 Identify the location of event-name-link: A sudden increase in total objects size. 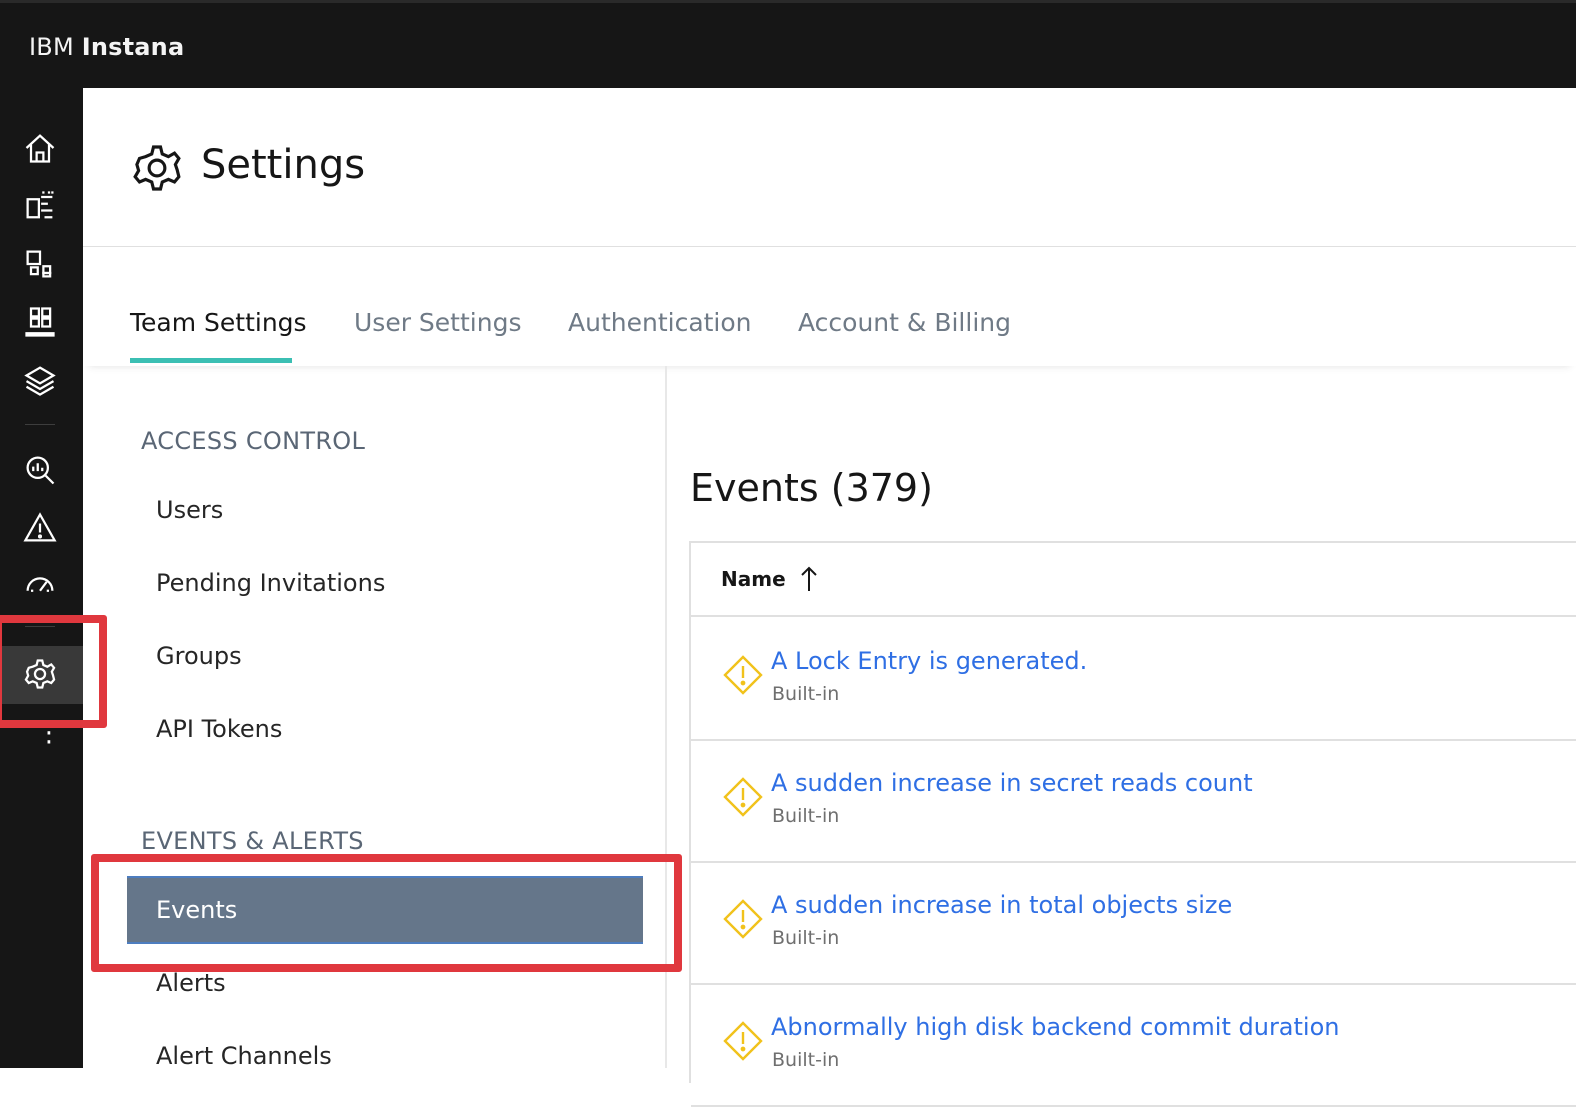
(1001, 905).